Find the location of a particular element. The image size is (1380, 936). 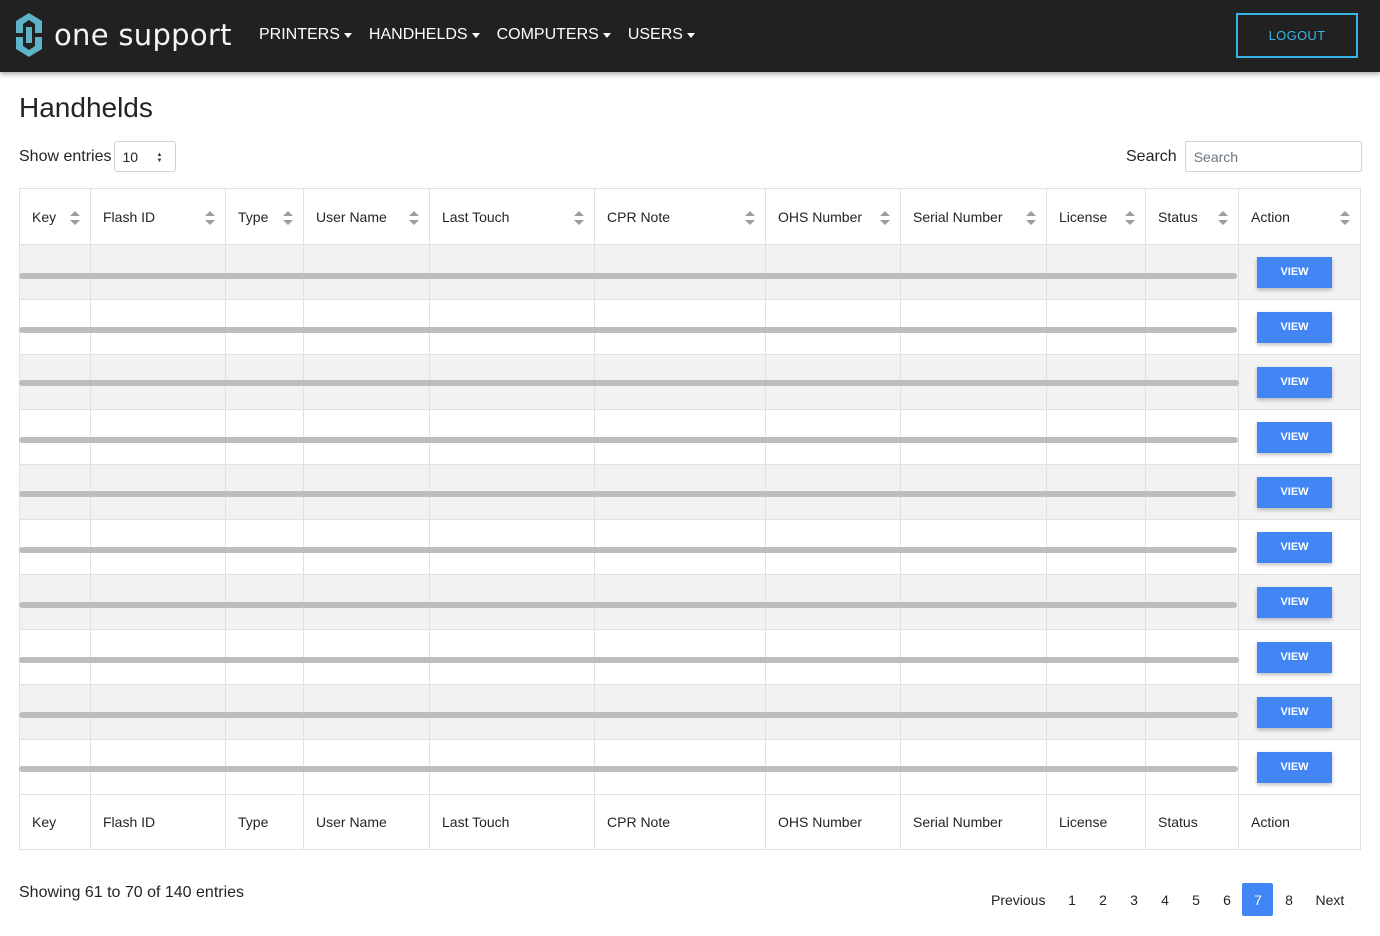

page-button: 4 is located at coordinates (1164, 899).